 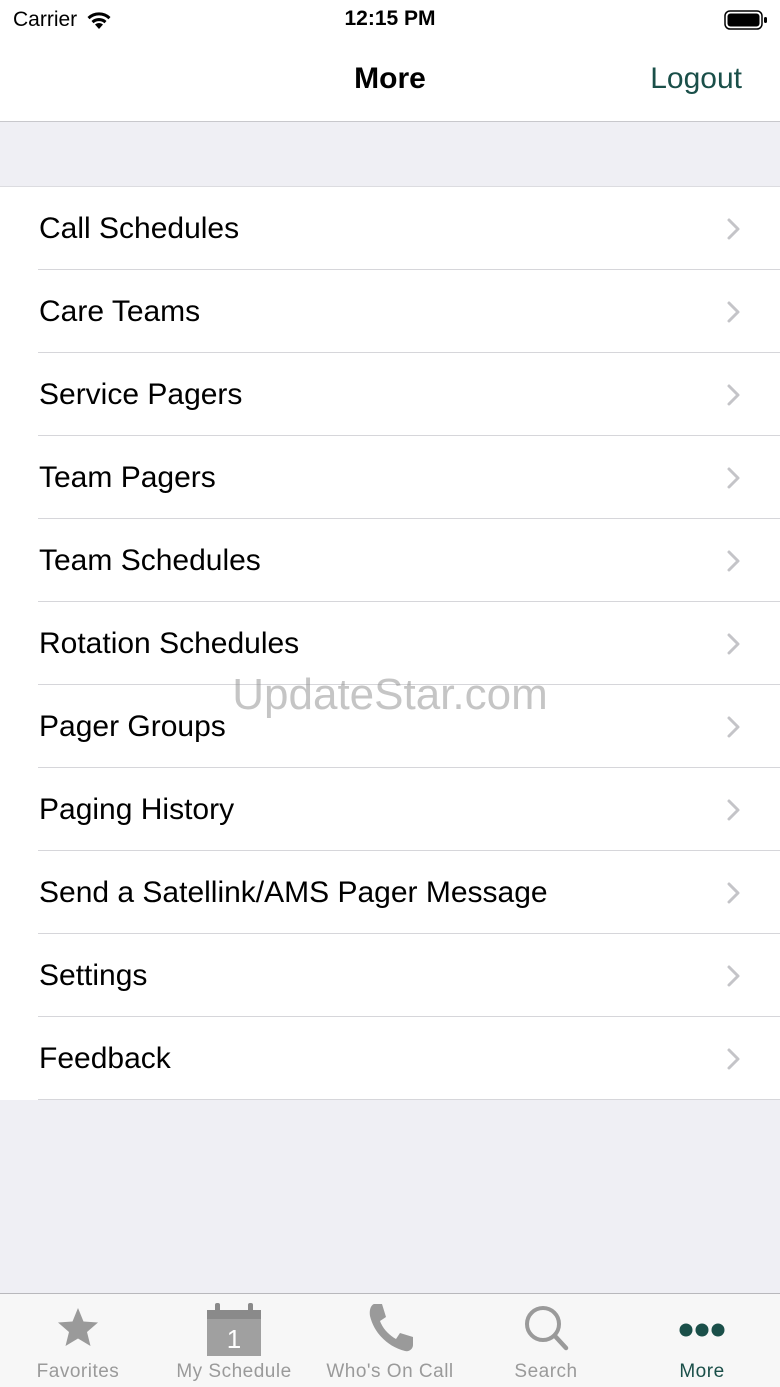 What do you see at coordinates (169, 643) in the screenshot?
I see `menu-item-label: Rotation Schedules` at bounding box center [169, 643].